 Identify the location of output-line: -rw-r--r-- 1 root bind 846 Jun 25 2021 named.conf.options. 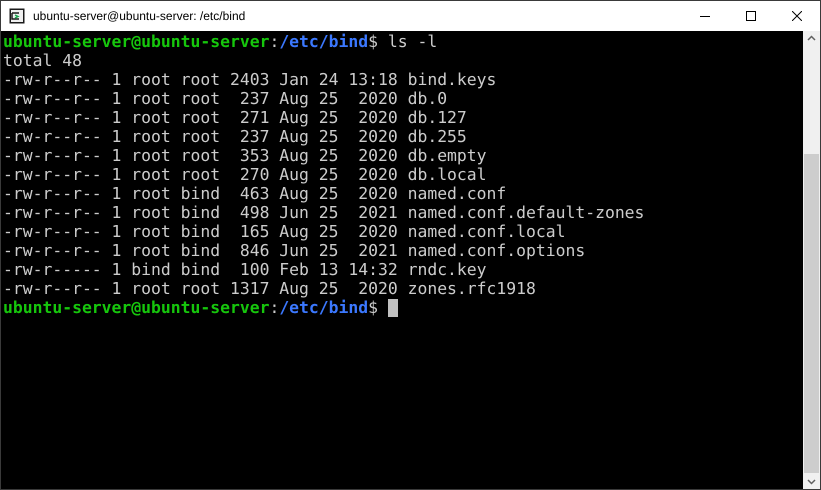
(294, 250).